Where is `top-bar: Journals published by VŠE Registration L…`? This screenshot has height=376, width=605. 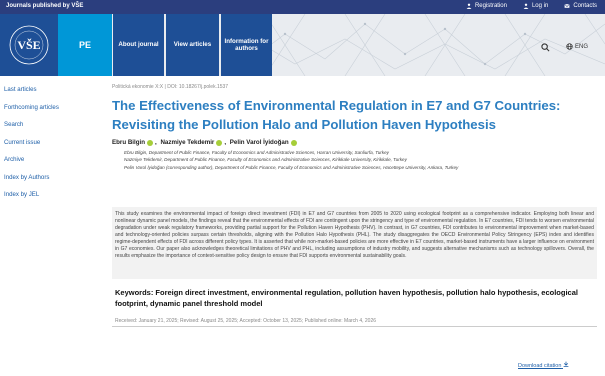
top-bar: Journals published by VŠE Registration L… is located at coordinates (302, 7).